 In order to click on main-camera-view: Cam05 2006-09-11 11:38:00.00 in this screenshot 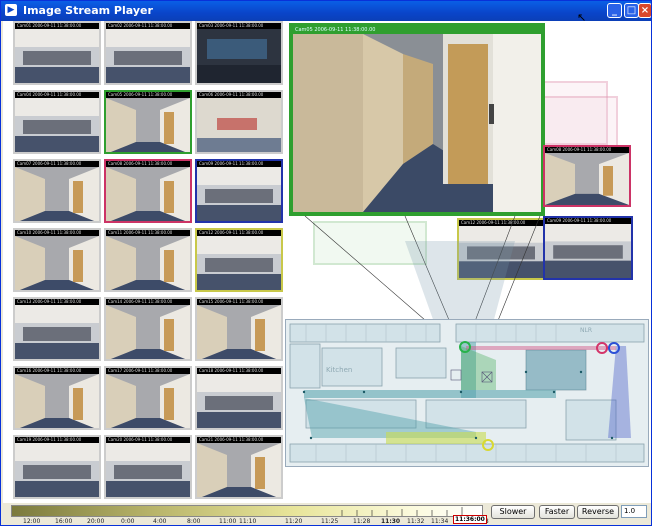, I will do `click(417, 119)`.